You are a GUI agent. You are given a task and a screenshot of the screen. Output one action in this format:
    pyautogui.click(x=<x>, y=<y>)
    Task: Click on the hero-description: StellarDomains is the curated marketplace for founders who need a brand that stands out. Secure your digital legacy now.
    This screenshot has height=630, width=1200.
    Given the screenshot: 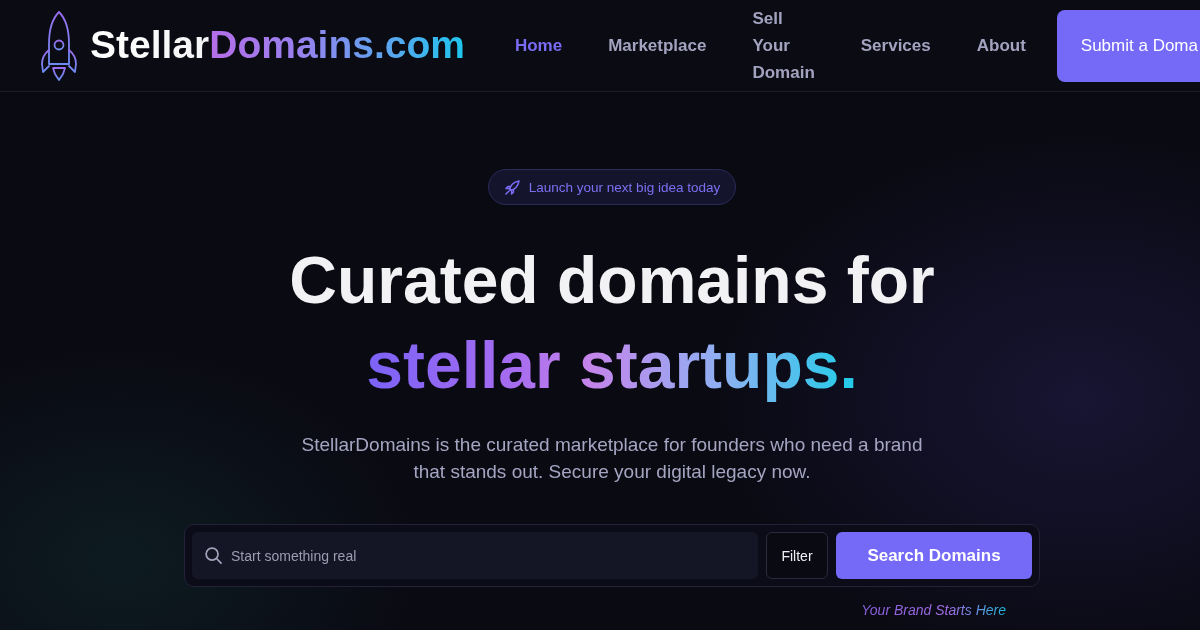 What is the action you would take?
    pyautogui.click(x=612, y=458)
    